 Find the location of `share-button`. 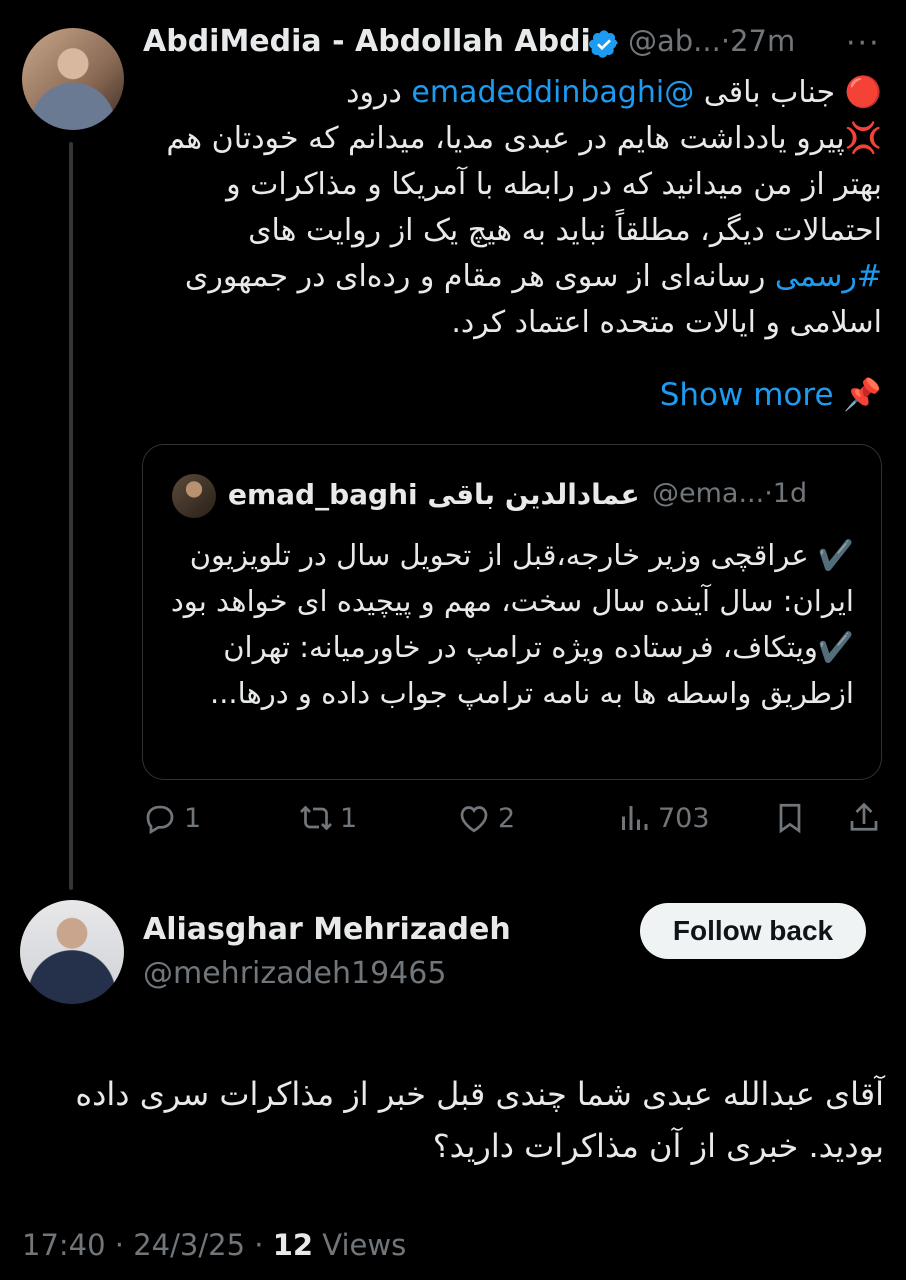

share-button is located at coordinates (864, 818).